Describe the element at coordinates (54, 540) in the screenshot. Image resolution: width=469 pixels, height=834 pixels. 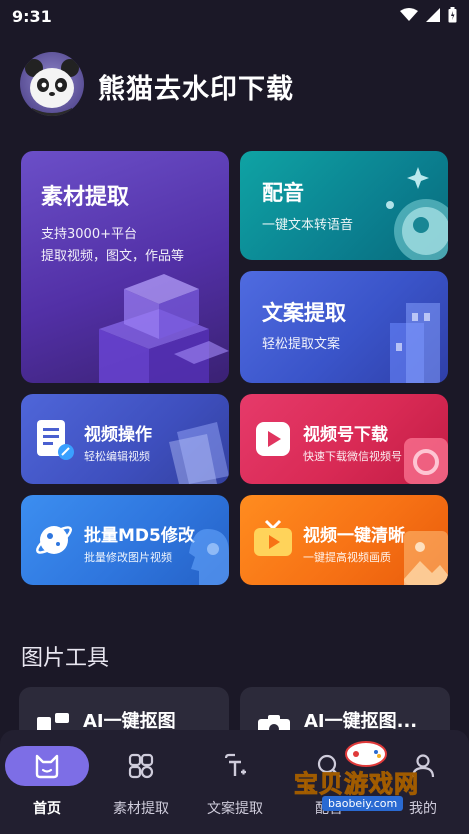
I see `planet-ring-icon` at that location.